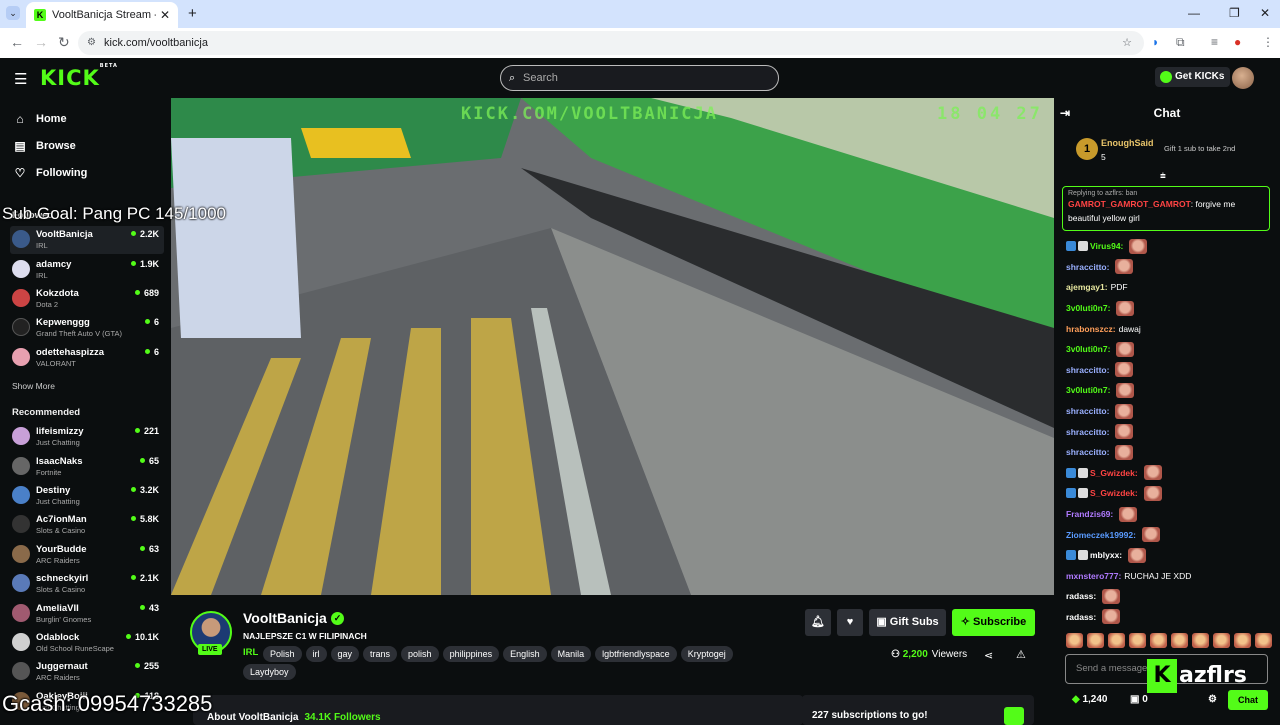  Describe the element at coordinates (87, 437) in the screenshot. I see `sidebar-channel: lifeismizzy Just Chatting 221` at that location.